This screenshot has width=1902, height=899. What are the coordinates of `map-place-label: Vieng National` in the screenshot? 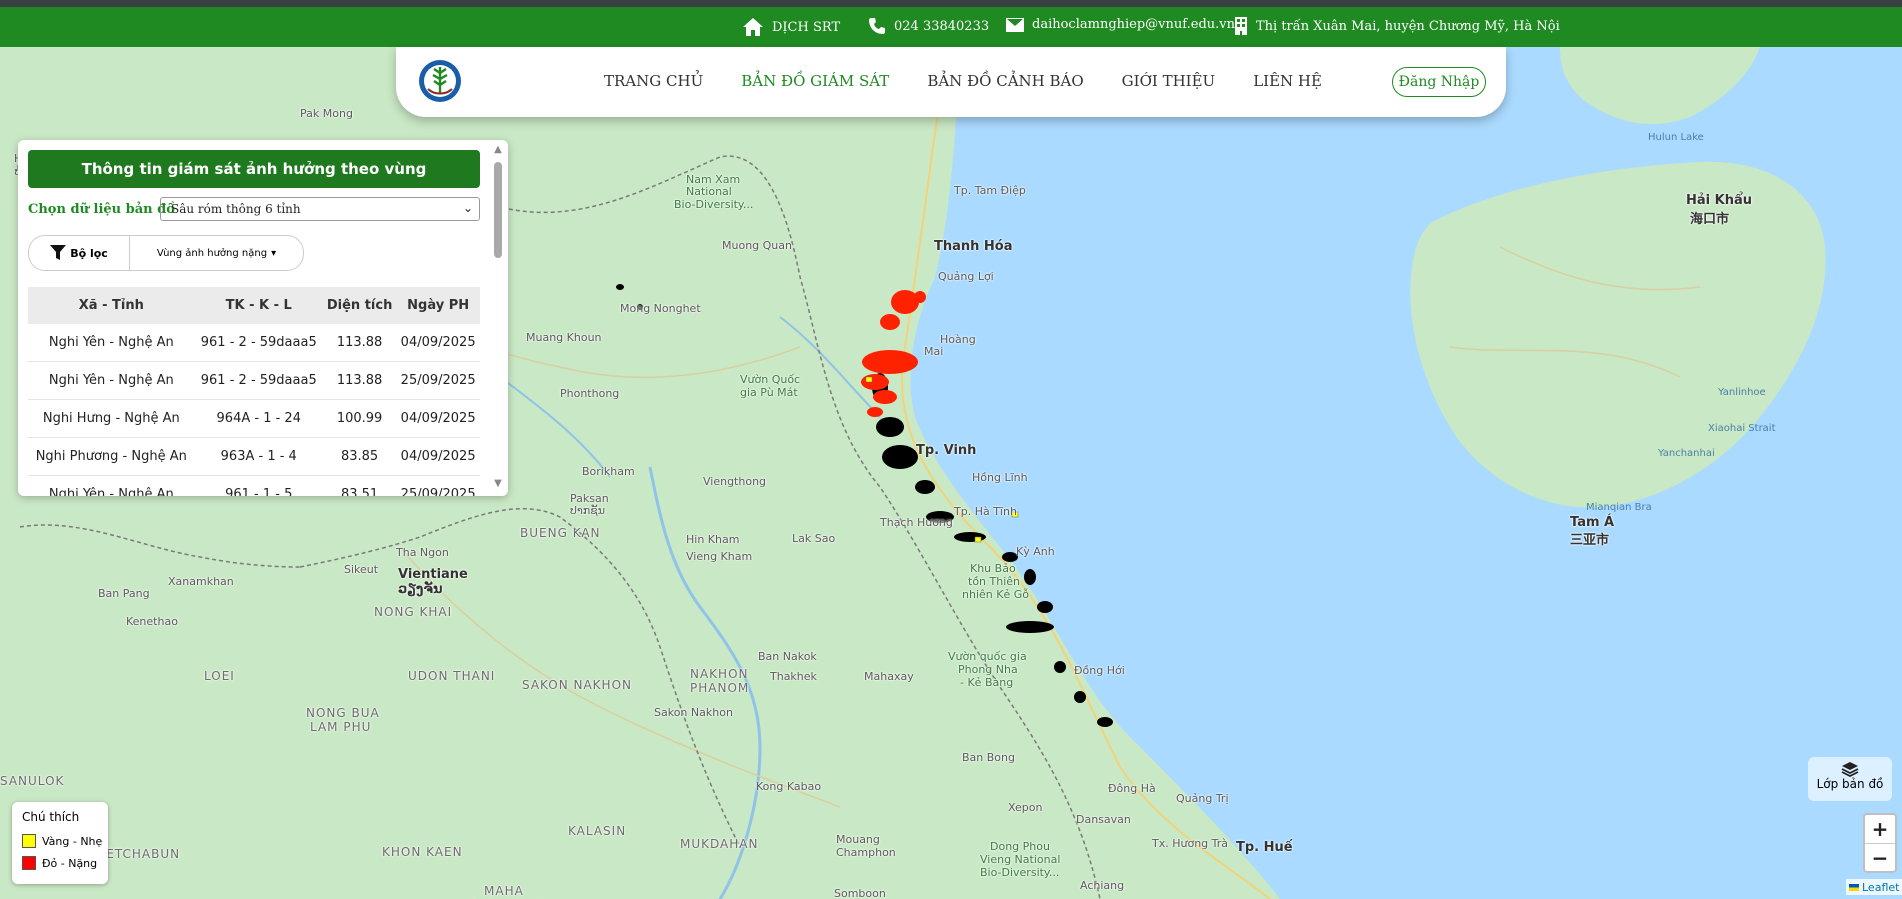 It's located at (1020, 859).